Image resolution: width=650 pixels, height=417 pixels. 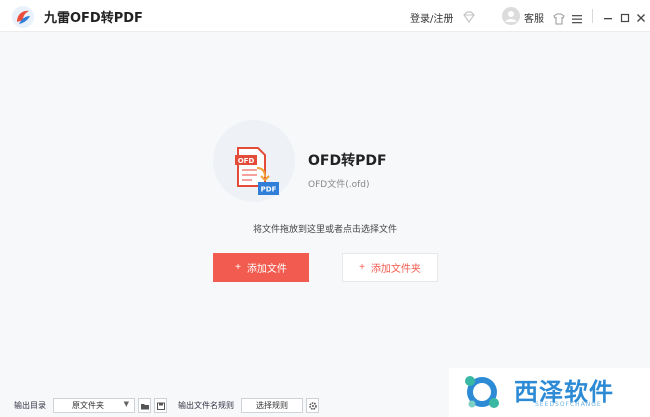 I want to click on titlebar-divider, so click(x=592, y=16).